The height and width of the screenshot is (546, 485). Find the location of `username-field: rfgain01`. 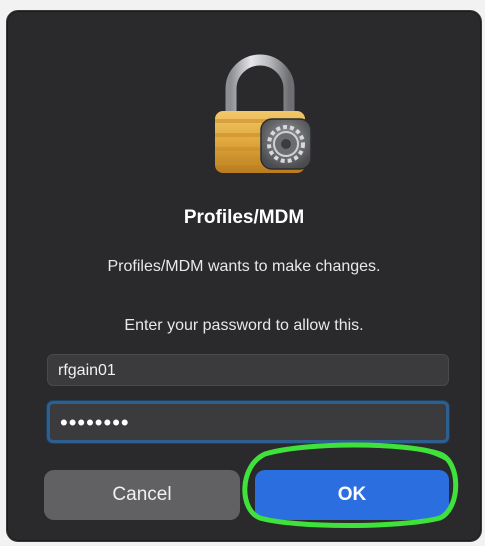

username-field: rfgain01 is located at coordinates (248, 370).